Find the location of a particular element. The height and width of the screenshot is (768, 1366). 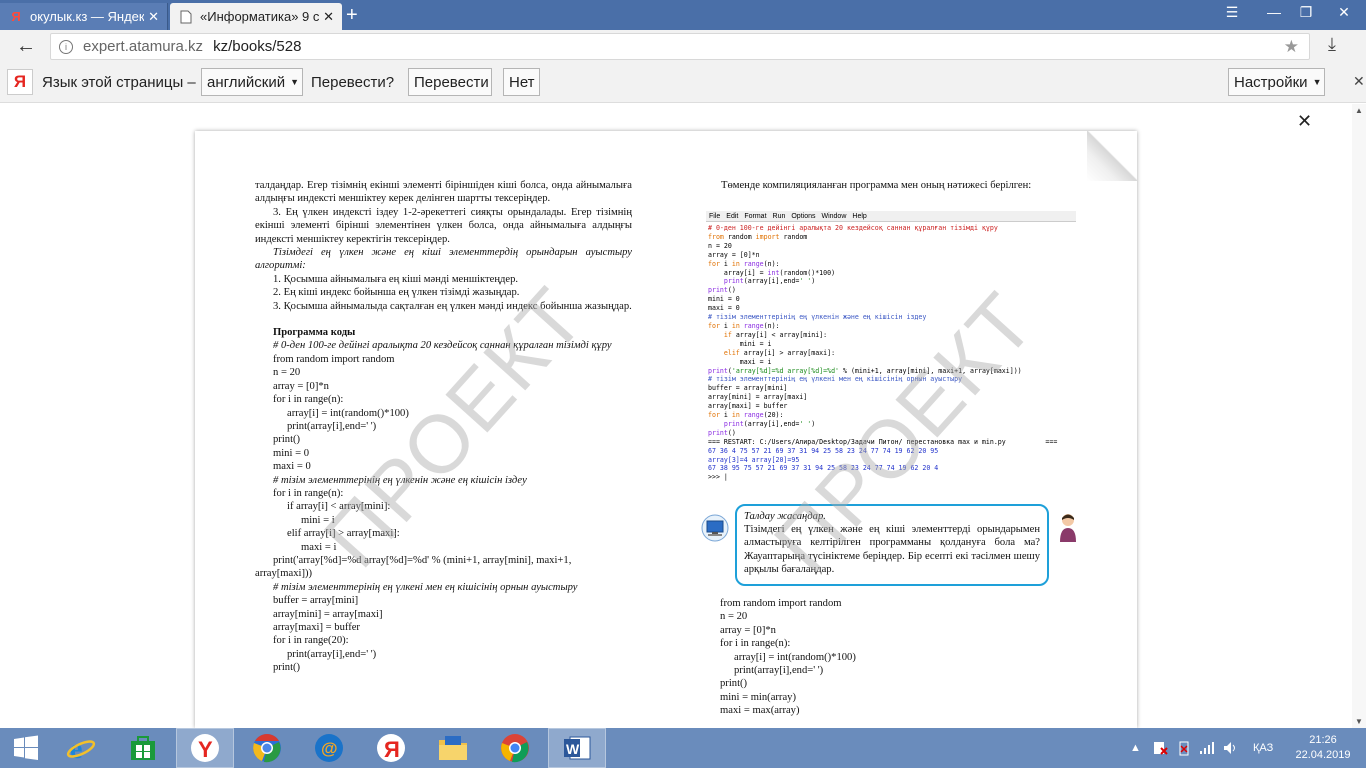

language-indicator: ҚАЗ is located at coordinates (1263, 748).